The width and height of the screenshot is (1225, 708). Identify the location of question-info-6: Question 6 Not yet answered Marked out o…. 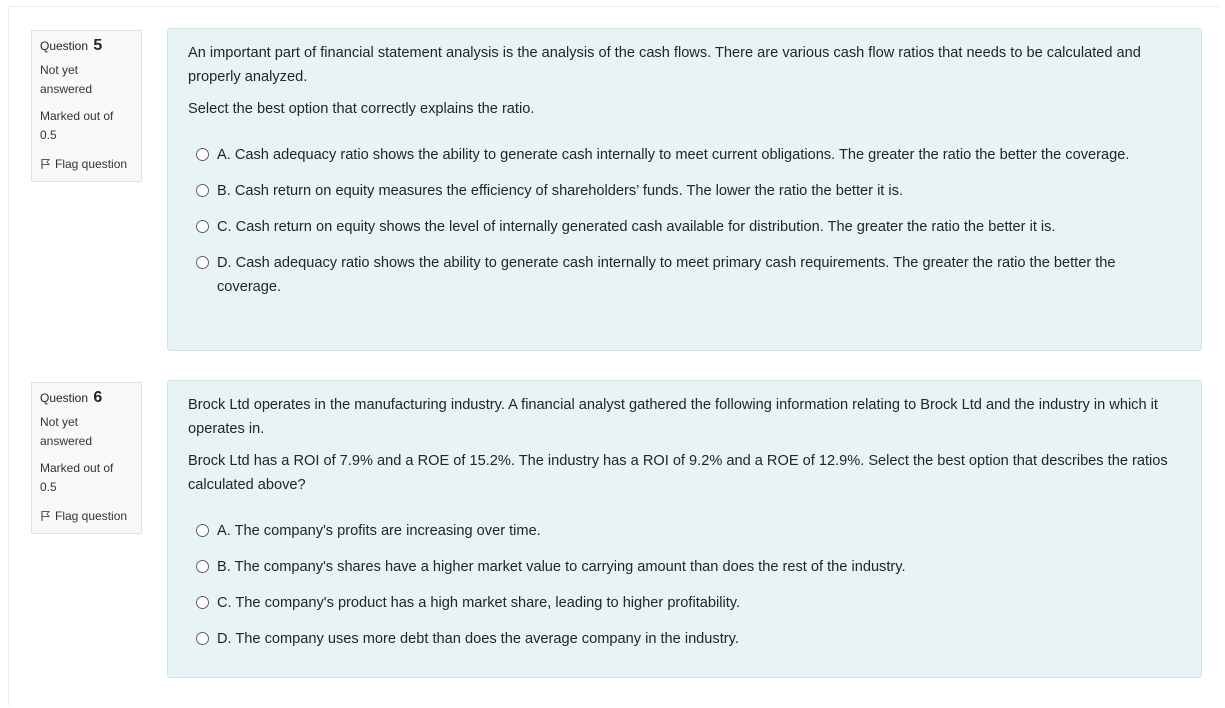
(86, 458).